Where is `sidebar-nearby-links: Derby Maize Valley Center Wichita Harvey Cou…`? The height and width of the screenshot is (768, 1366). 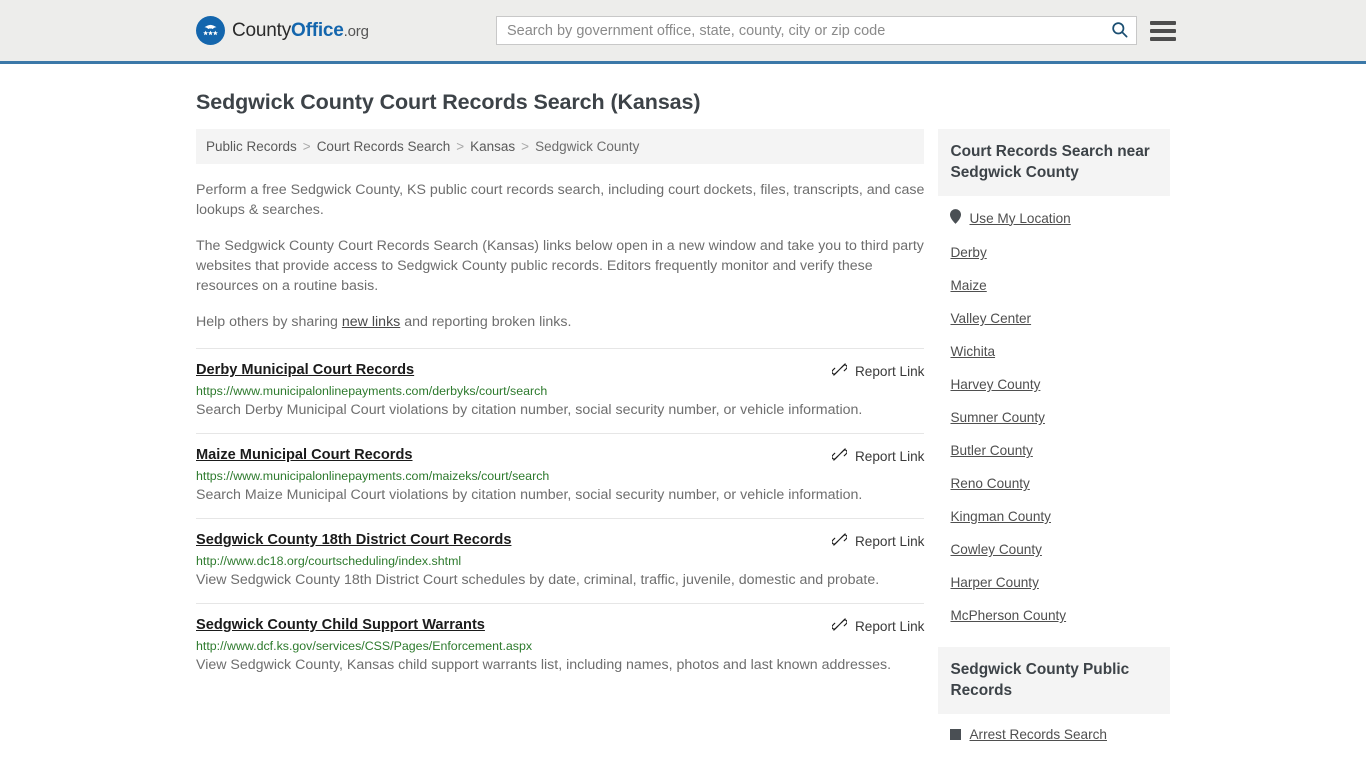 sidebar-nearby-links: Derby Maize Valley Center Wichita Harvey Cou… is located at coordinates (1054, 434).